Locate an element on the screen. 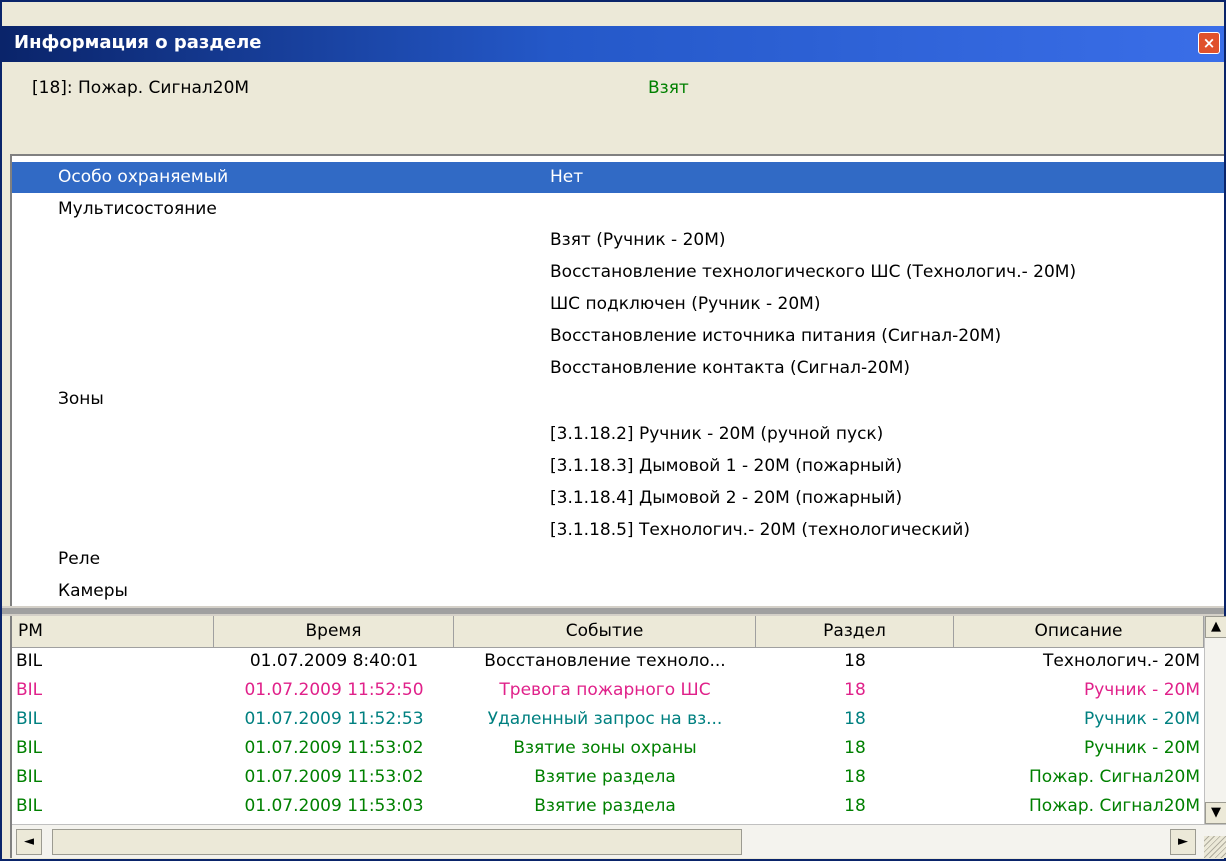 The image size is (1226, 861). cell-time: 01.07.2009 11:53:03 is located at coordinates (334, 806).